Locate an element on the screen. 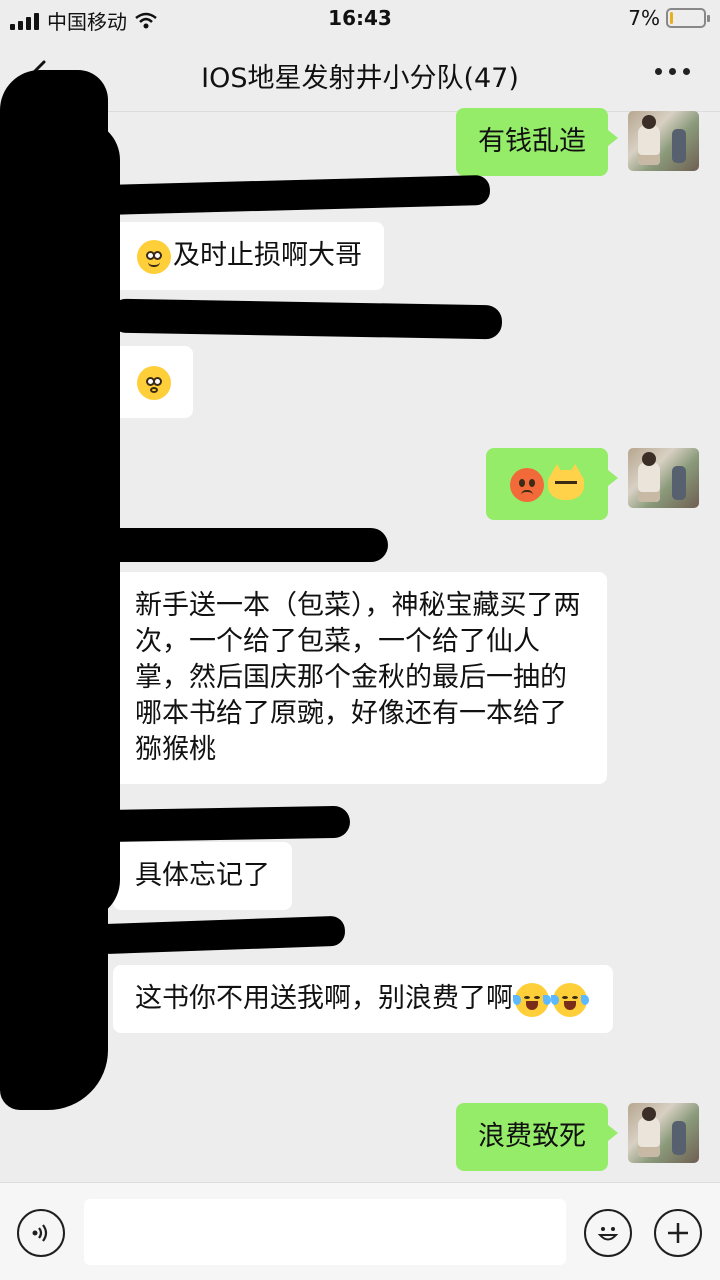 This screenshot has width=720, height=1280. message-bubble-incoming: 及时止损啊大哥 is located at coordinates (248, 256).